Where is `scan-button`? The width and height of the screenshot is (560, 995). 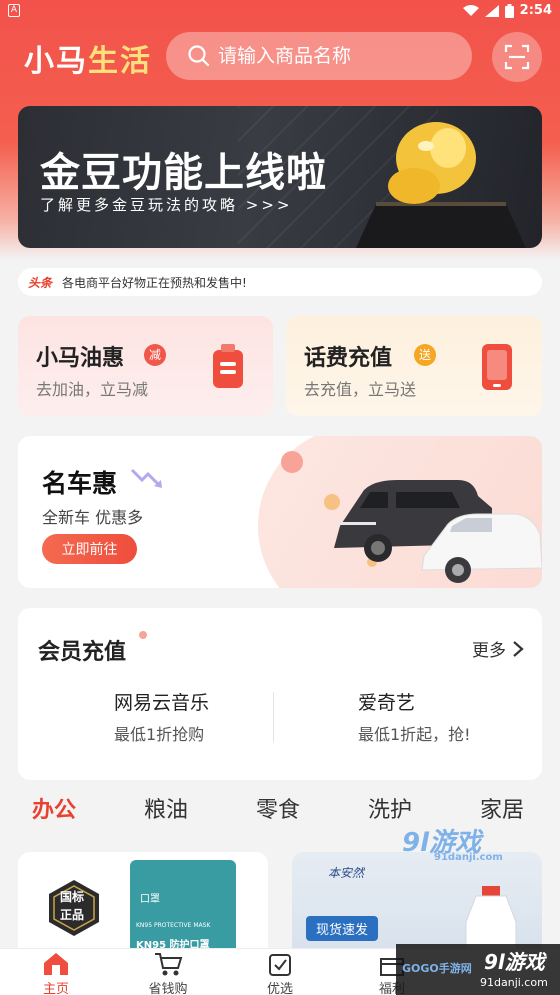 scan-button is located at coordinates (517, 57).